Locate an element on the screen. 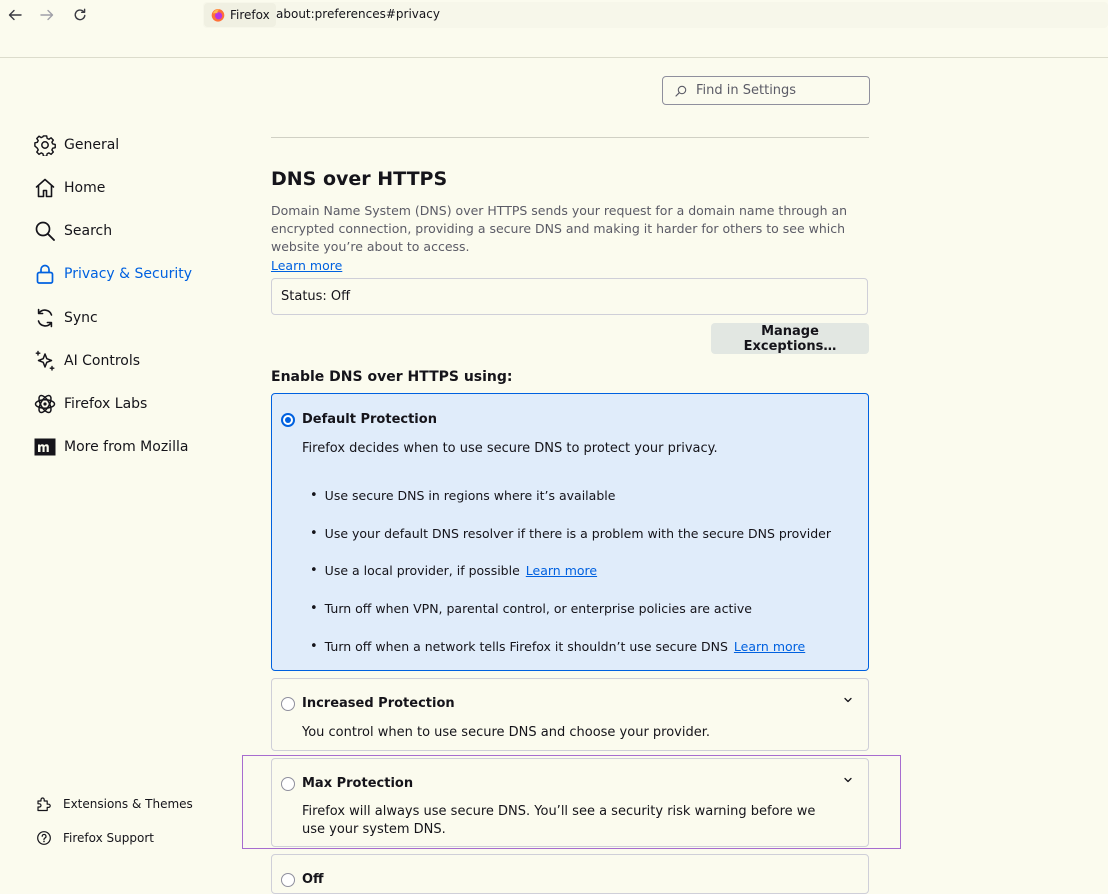 This screenshot has height=894, width=1108. help-icon is located at coordinates (44, 838).